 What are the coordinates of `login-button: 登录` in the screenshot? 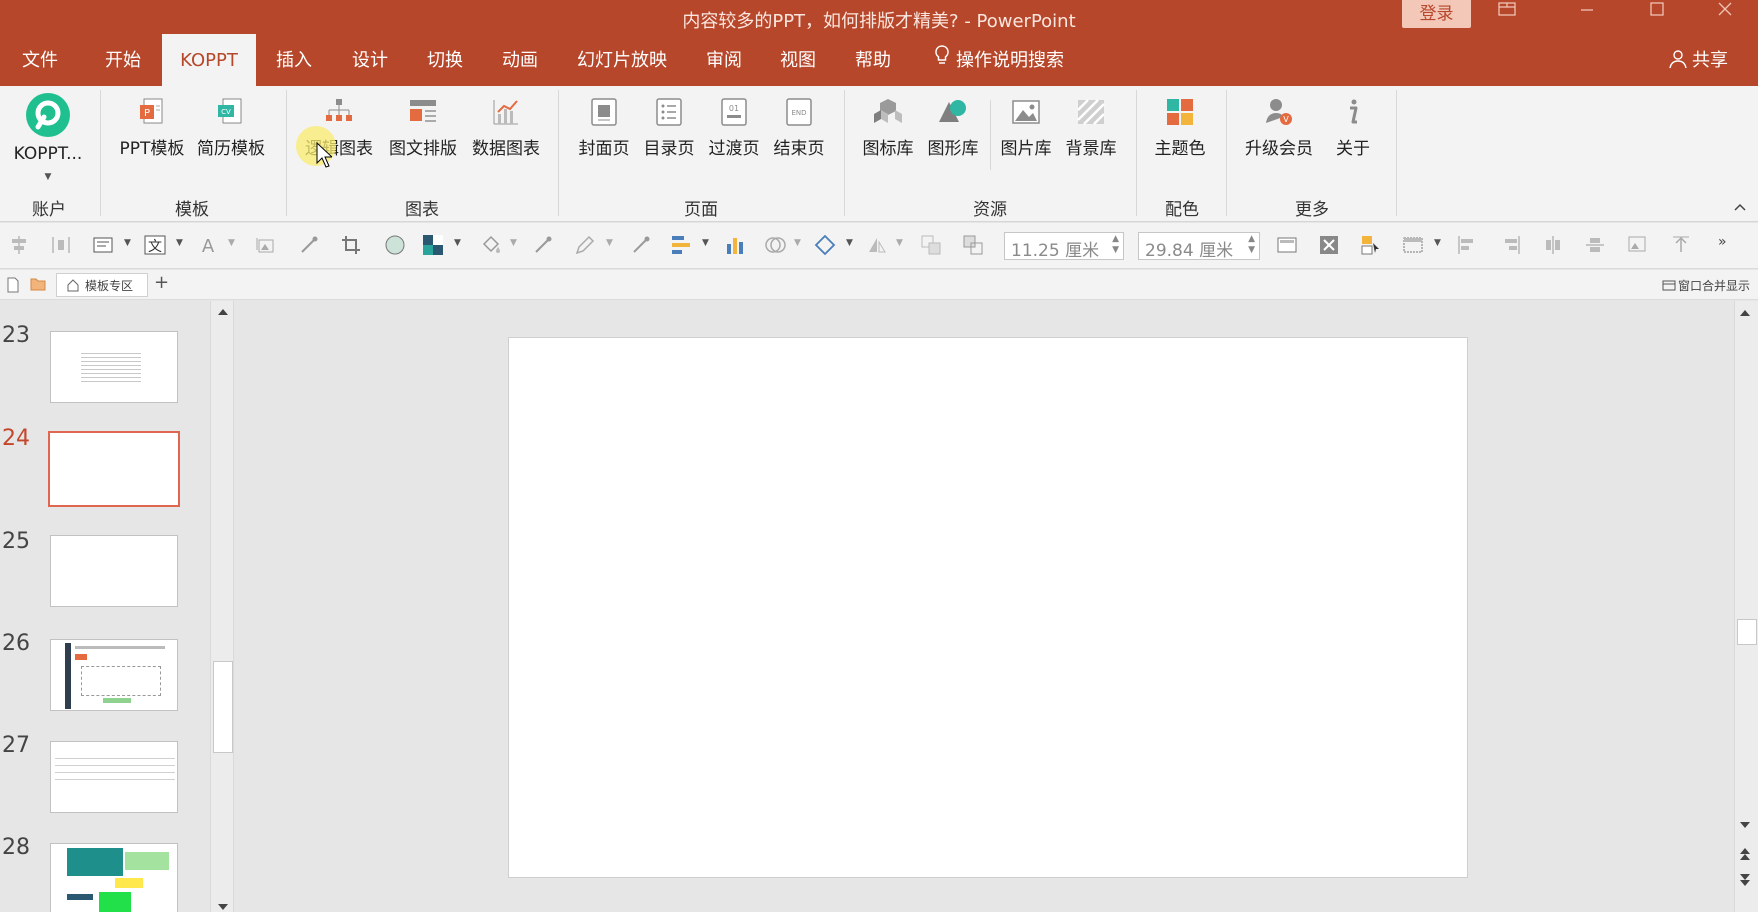 It's located at (1436, 14).